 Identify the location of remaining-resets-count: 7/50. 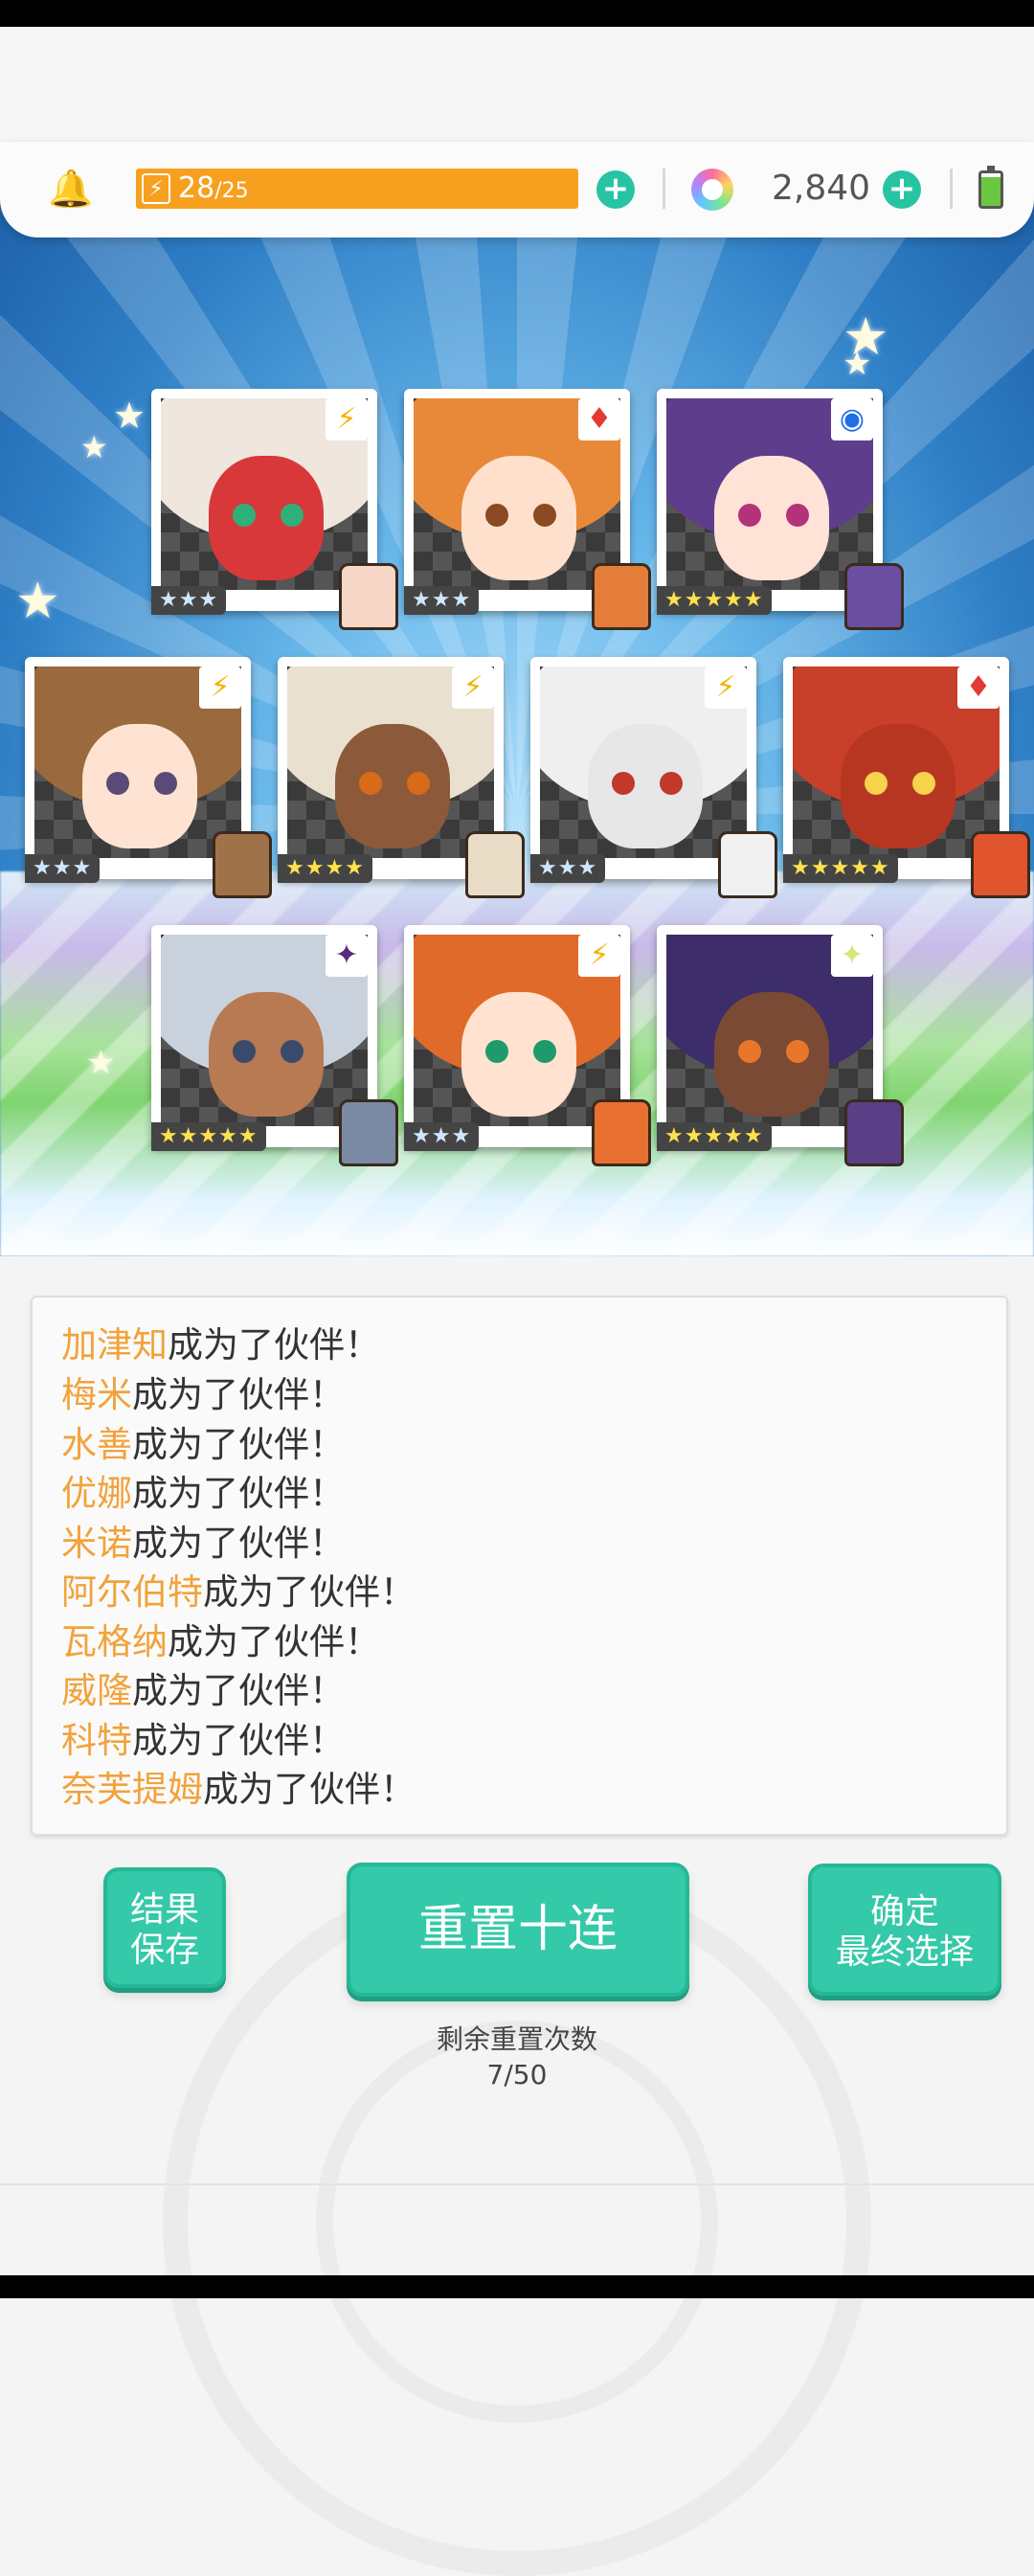
(517, 2074).